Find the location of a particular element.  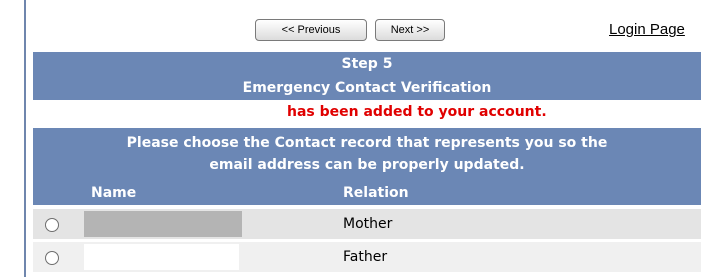

instructions-line-2: email address can be properly updated. is located at coordinates (367, 165).